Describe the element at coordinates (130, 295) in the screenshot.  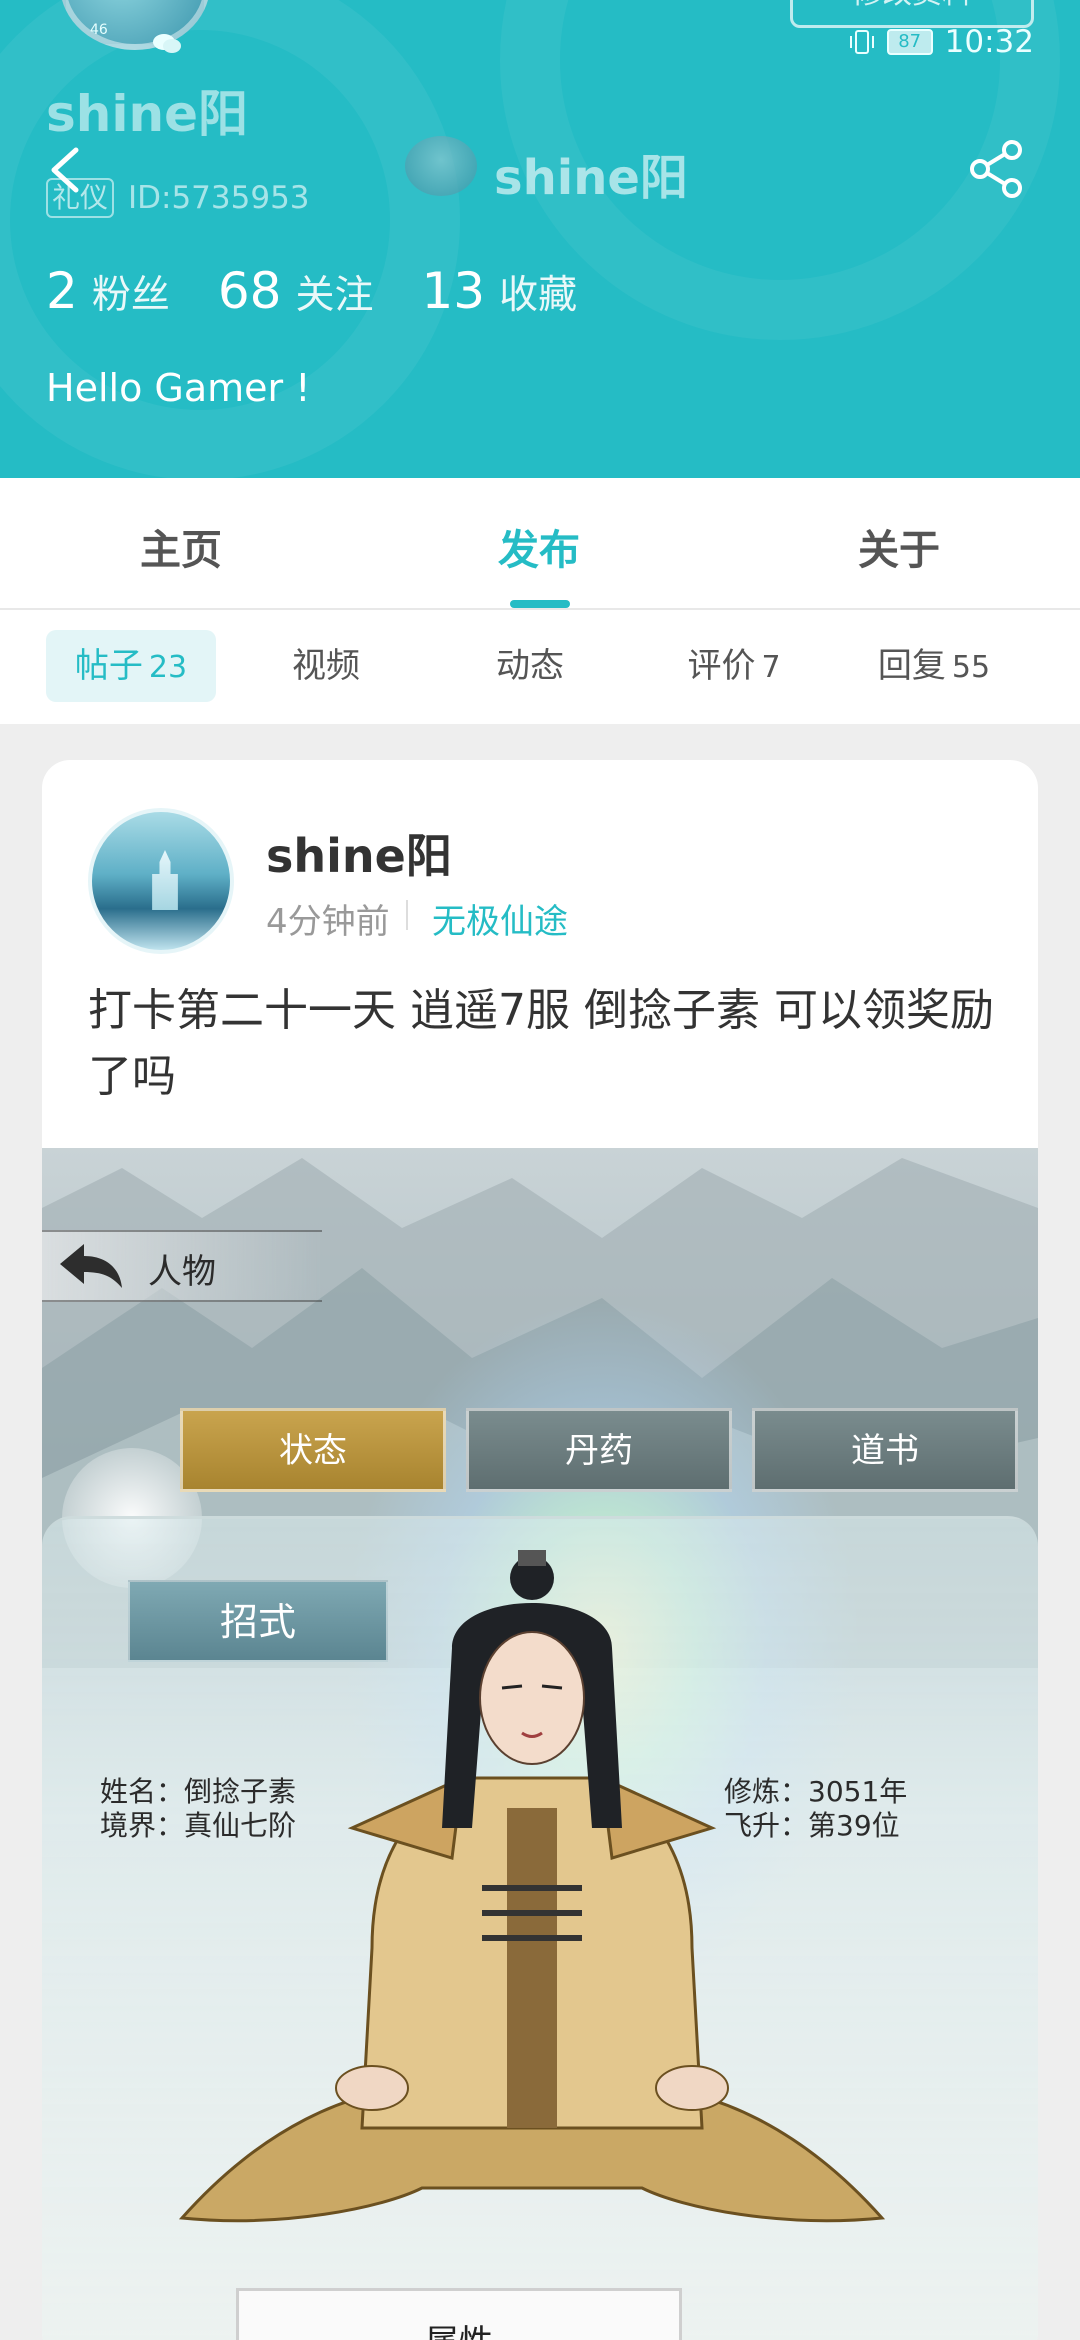
I see `stat-label: 粉丝` at that location.